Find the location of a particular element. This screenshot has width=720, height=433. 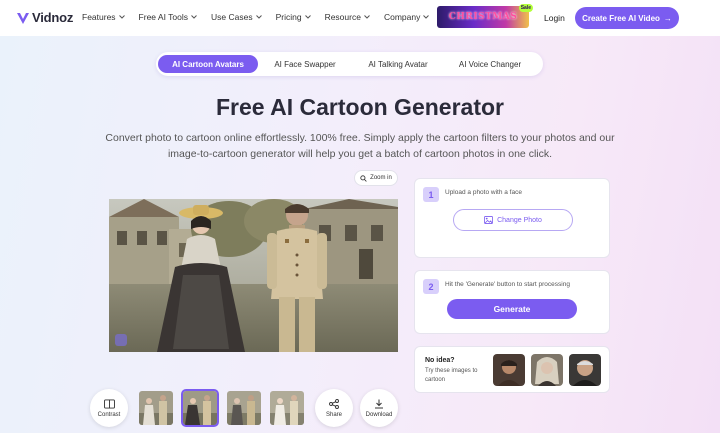

share-button: Share is located at coordinates (334, 408).